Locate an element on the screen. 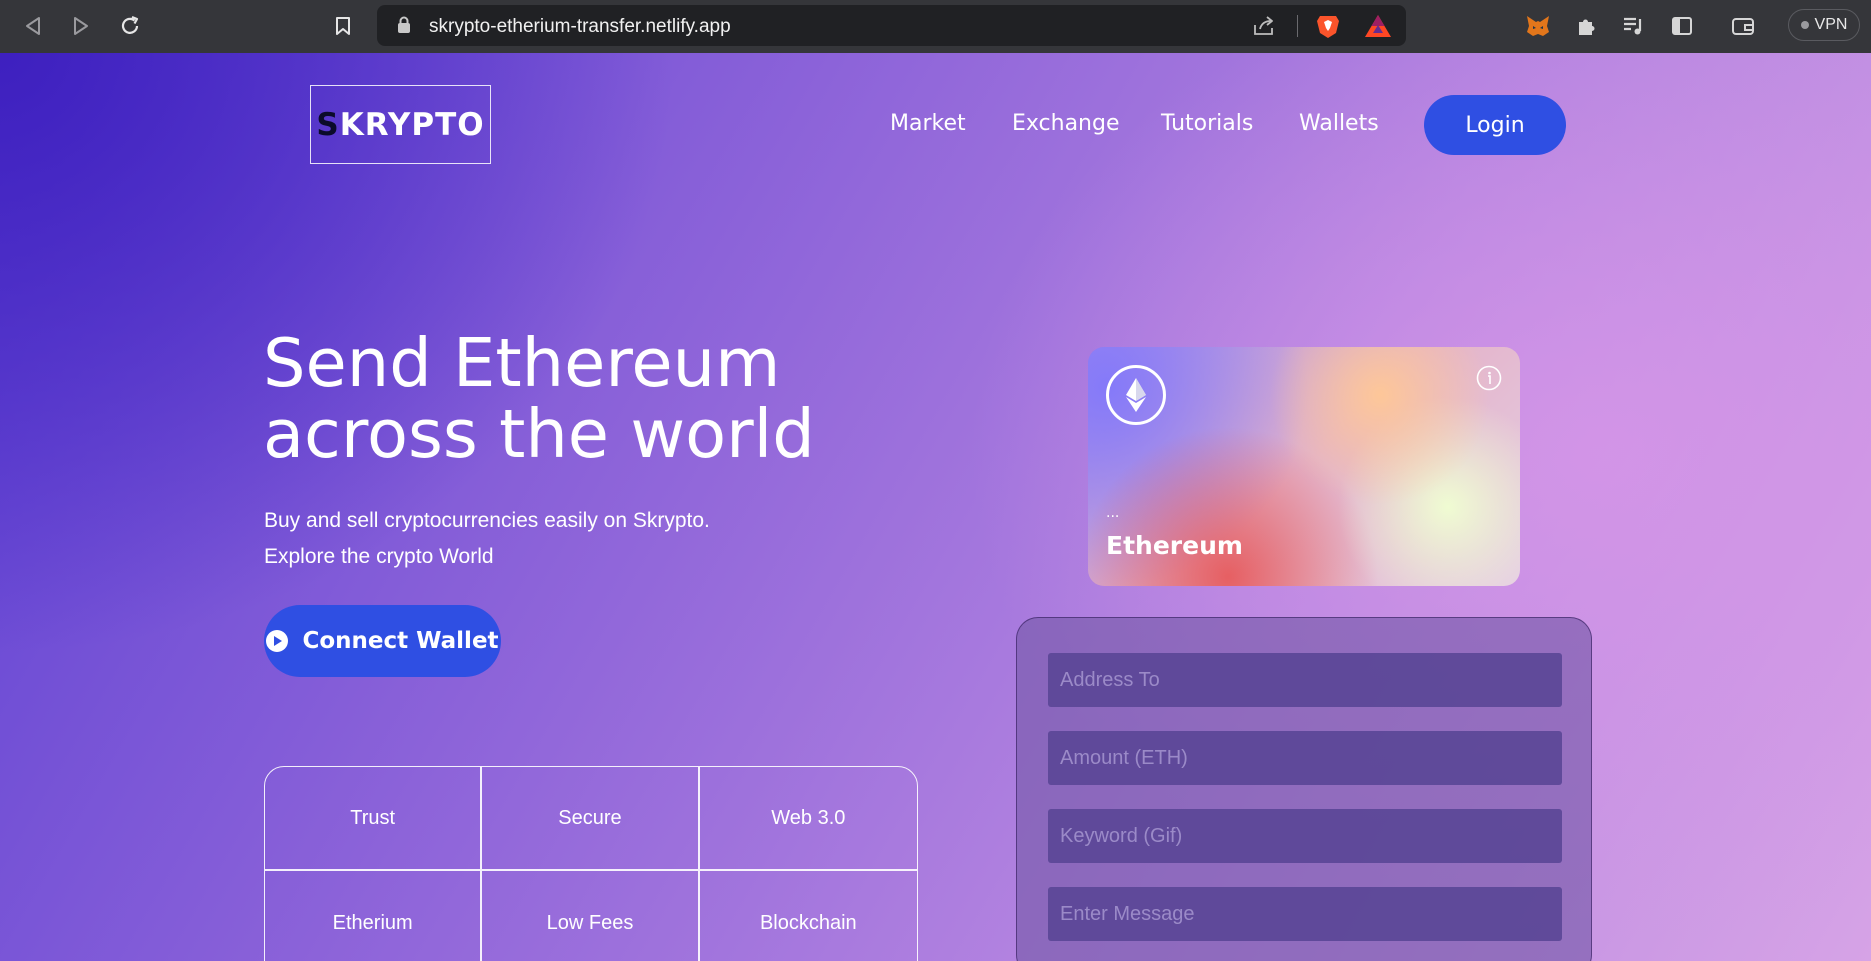  logo-text: SKRYPTO is located at coordinates (400, 124).